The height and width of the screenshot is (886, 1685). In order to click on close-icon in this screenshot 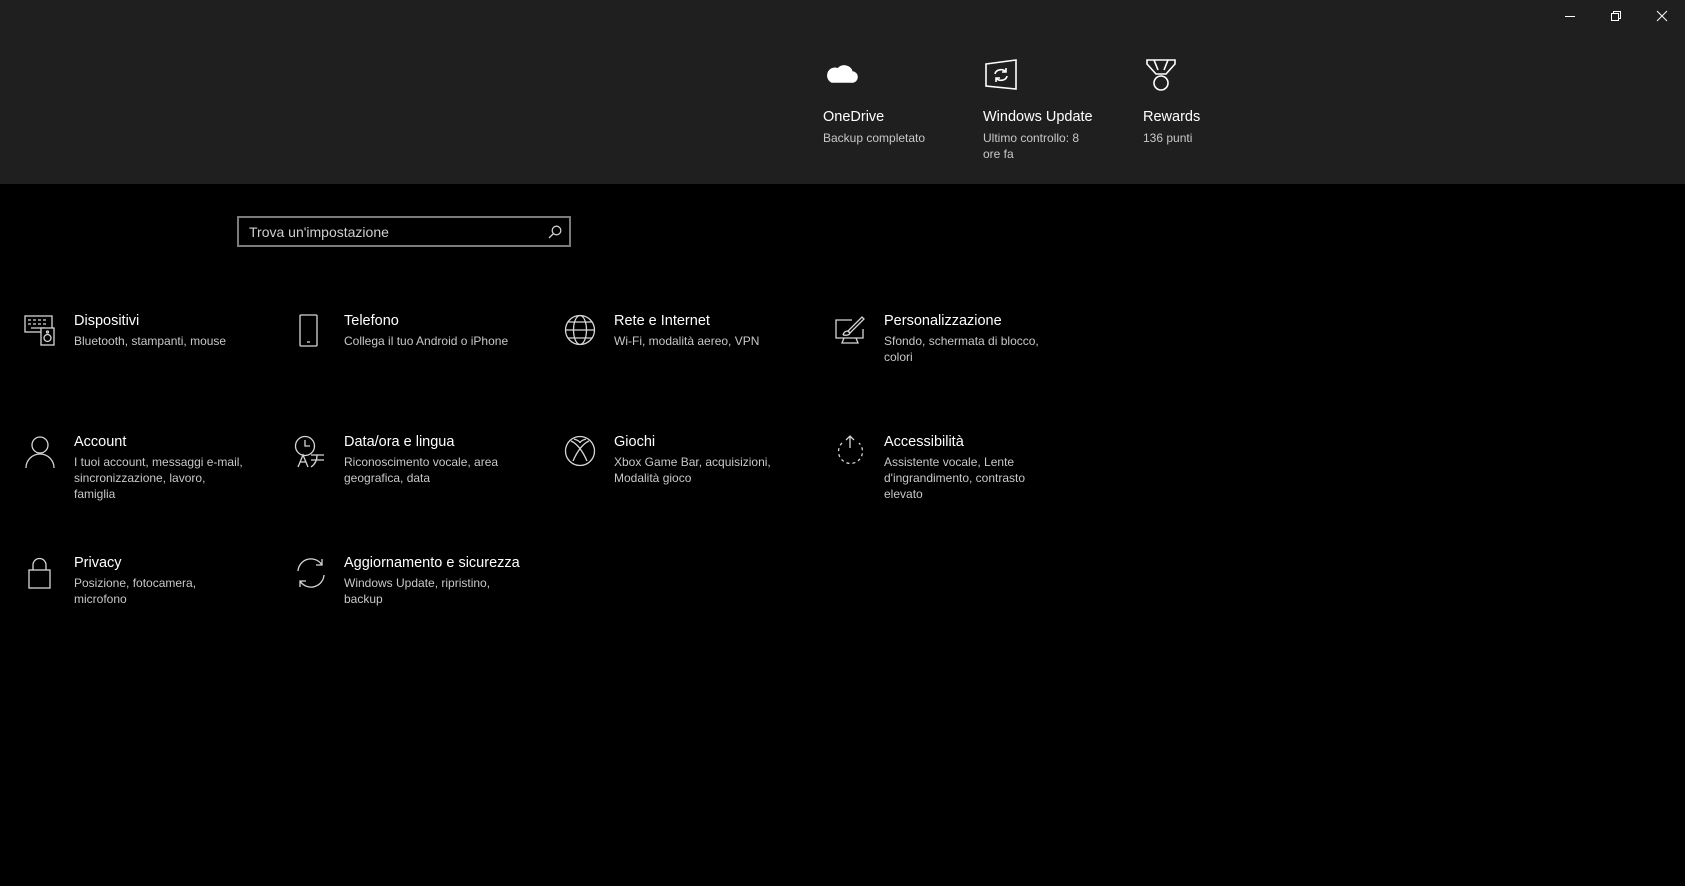, I will do `click(1662, 16)`.